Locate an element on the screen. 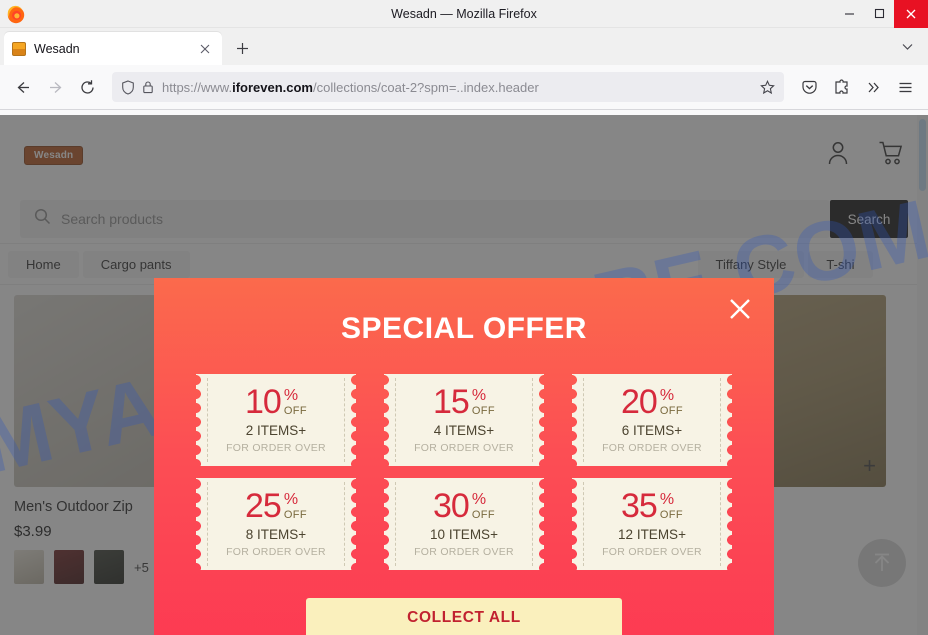  pocket-icon is located at coordinates (809, 87).